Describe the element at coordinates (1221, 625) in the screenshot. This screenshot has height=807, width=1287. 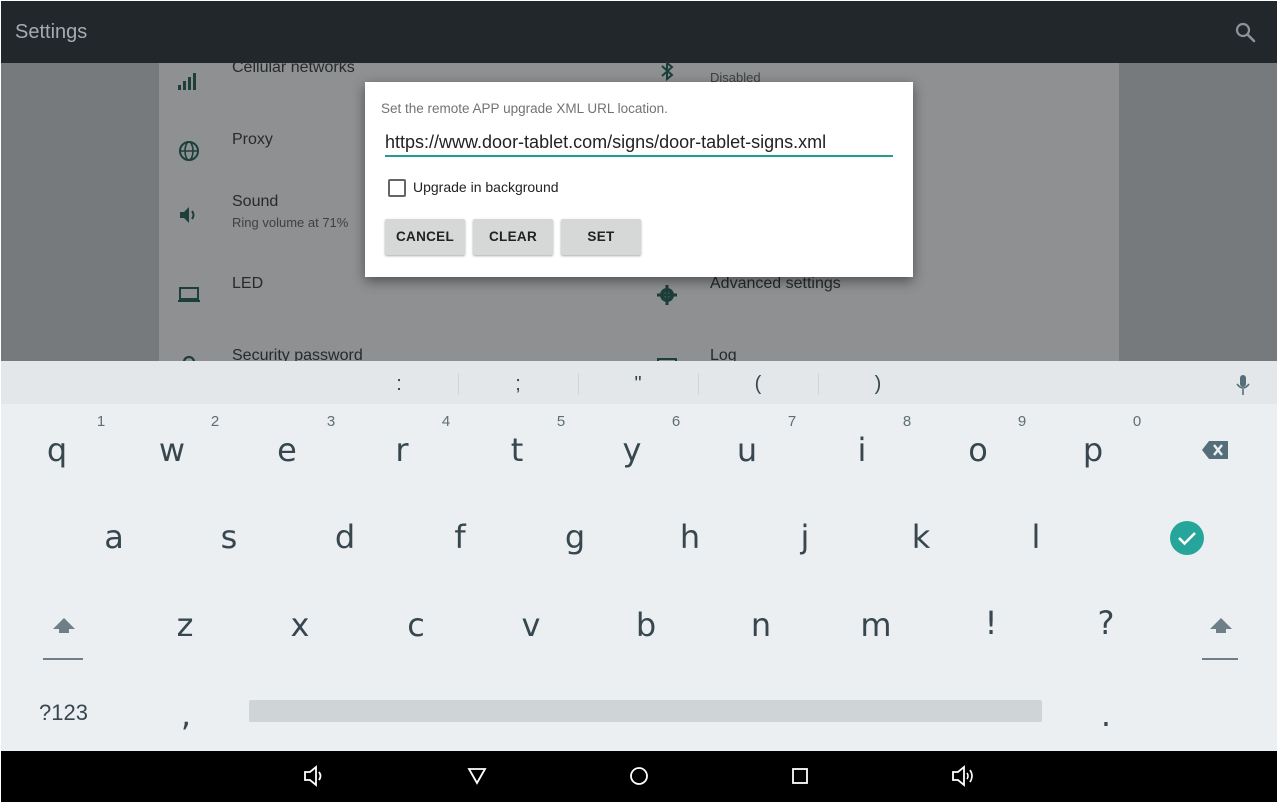
I see `shift-right-icon` at that location.